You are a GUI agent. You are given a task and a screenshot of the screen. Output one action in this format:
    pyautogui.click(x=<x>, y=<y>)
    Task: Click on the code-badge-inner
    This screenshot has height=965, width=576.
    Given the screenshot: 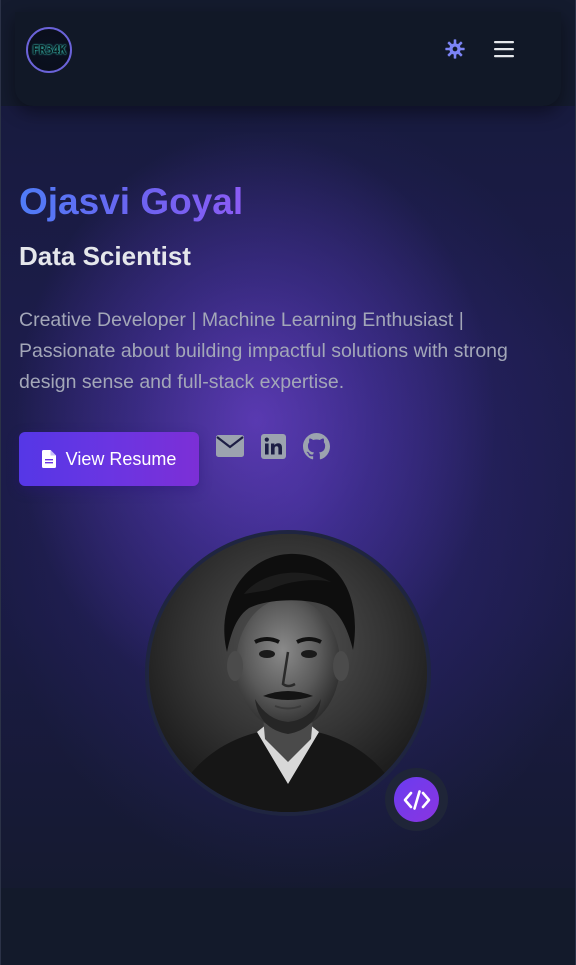 What is the action you would take?
    pyautogui.click(x=416, y=799)
    